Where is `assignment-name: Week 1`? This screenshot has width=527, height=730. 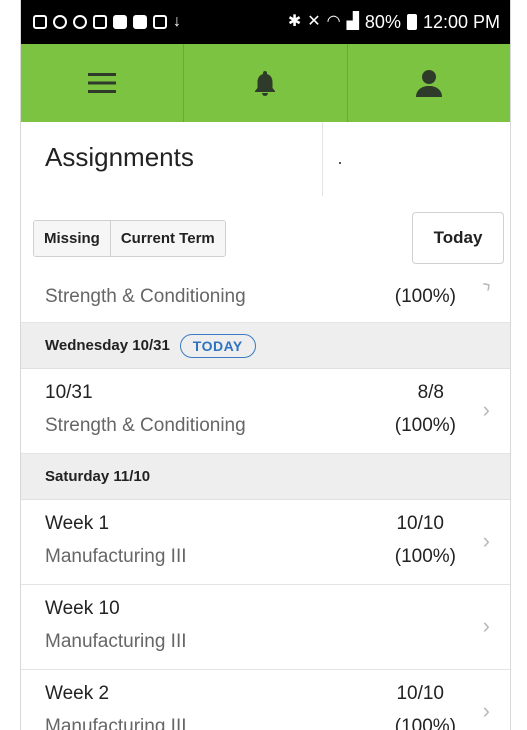
assignment-name: Week 1 is located at coordinates (77, 523).